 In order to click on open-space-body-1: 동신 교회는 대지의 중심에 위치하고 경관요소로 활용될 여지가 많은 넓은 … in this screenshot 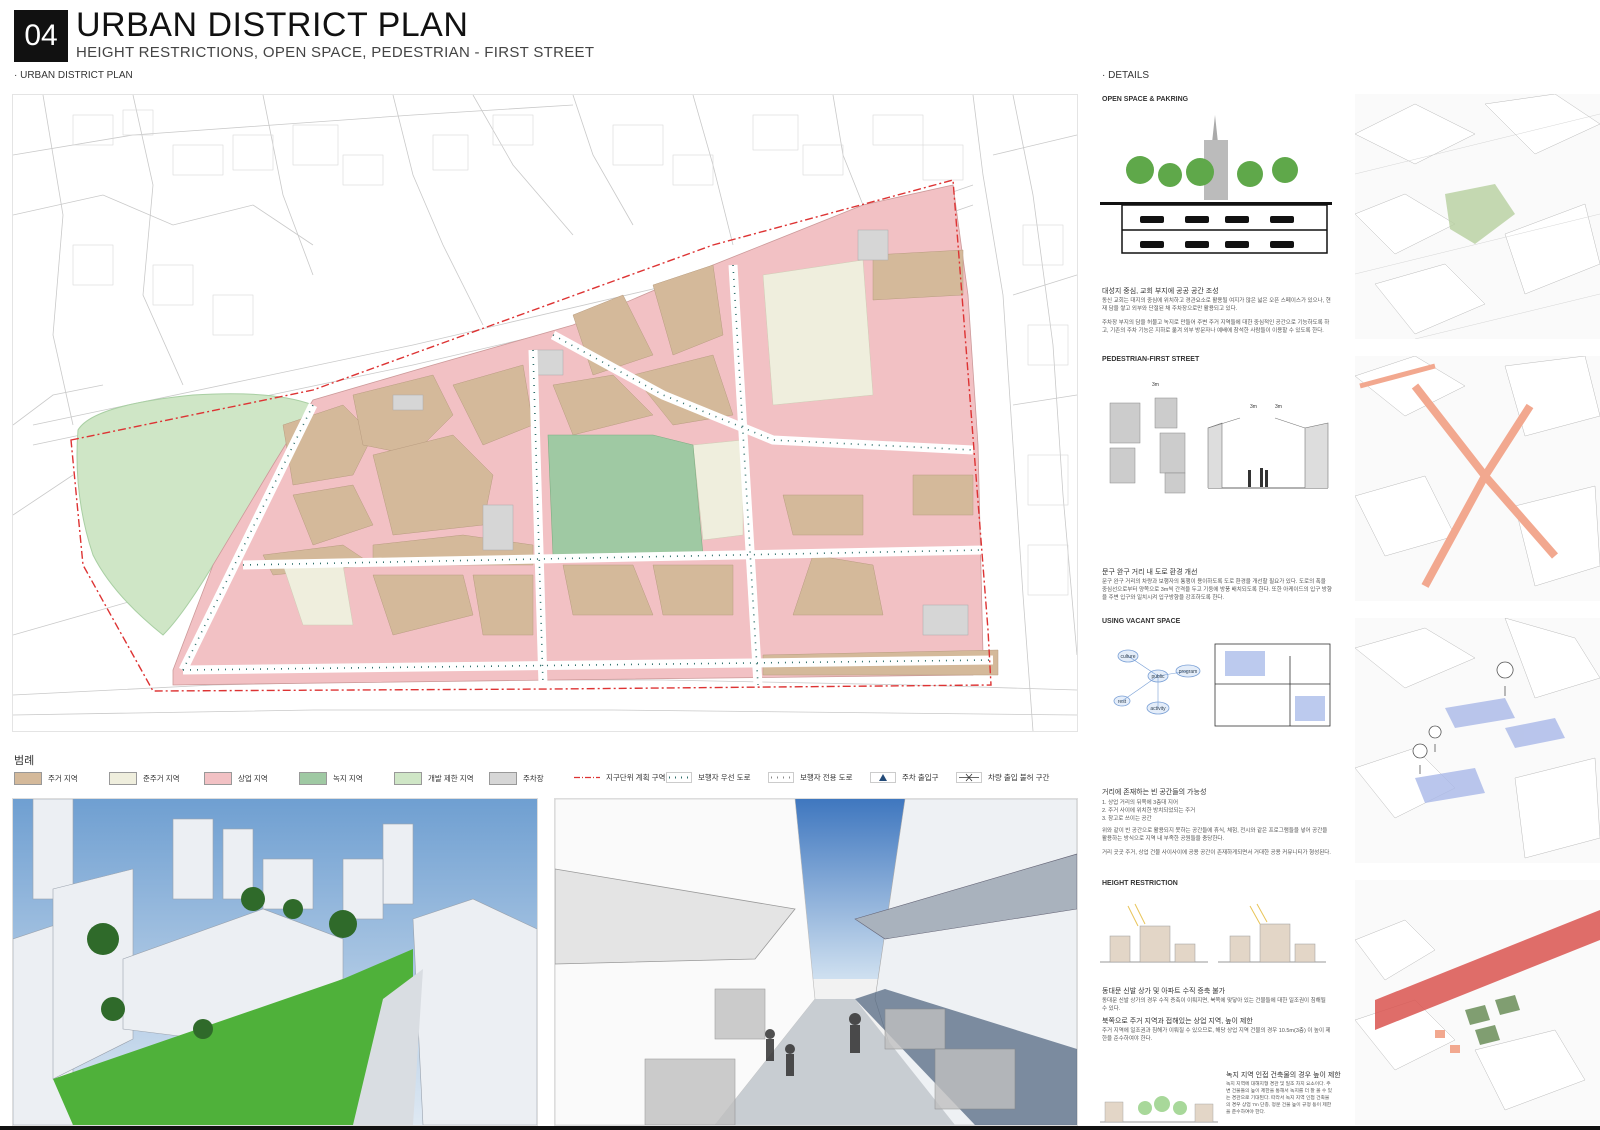, I will do `click(1216, 305)`.